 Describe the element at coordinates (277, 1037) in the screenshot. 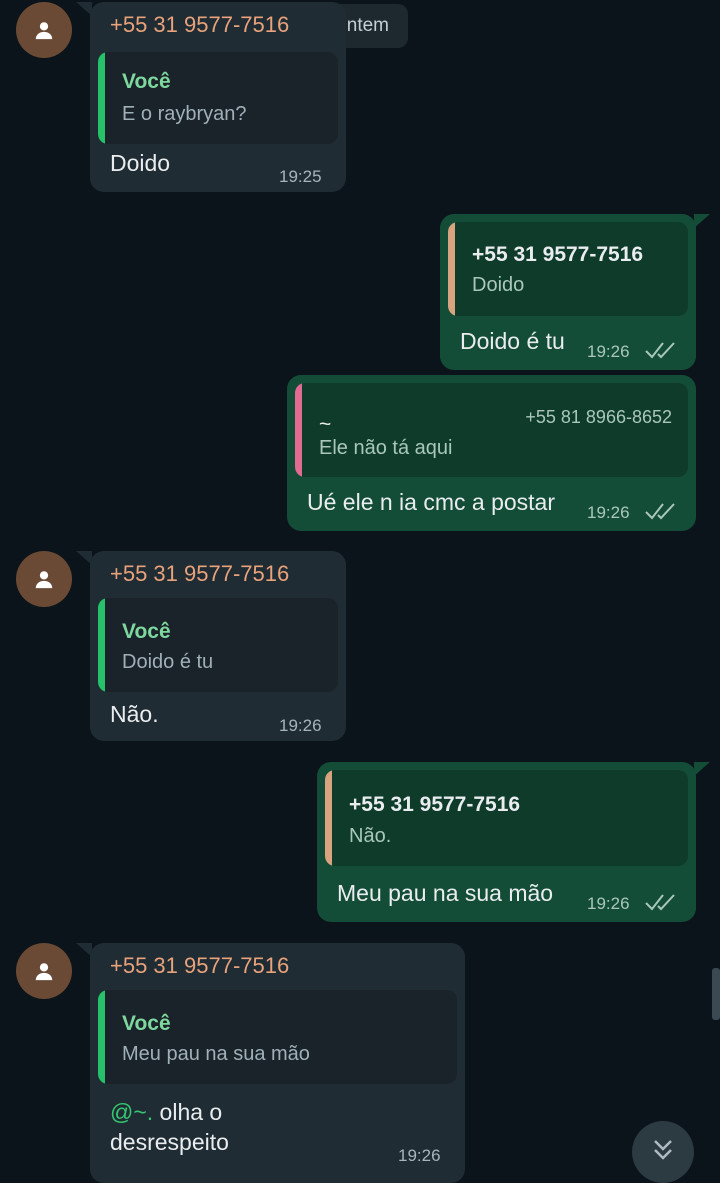

I see `quoted-message: Você Meu pau na sua mão` at that location.